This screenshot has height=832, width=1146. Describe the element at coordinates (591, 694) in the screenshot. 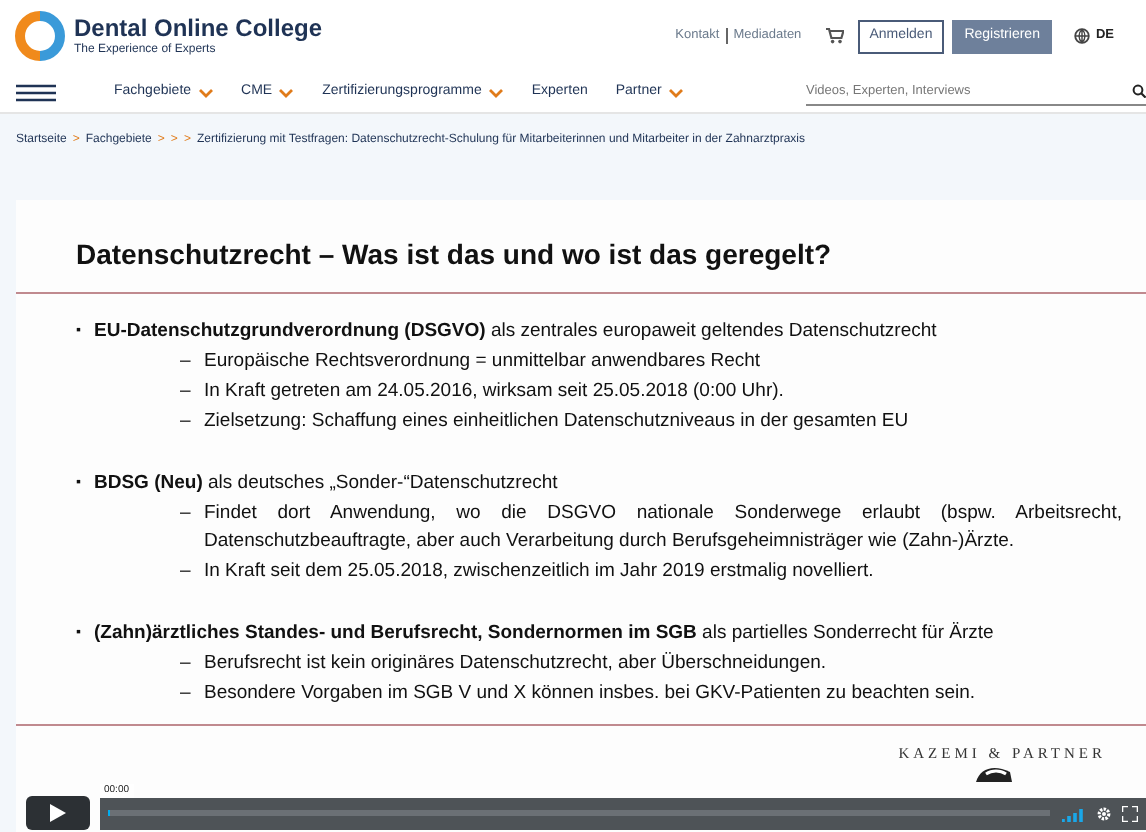

I see `sub-bullet-text: Besondere Vorgaben im SGB V und X können insbes. bei GKV-Patienten zu beachten sein.` at that location.